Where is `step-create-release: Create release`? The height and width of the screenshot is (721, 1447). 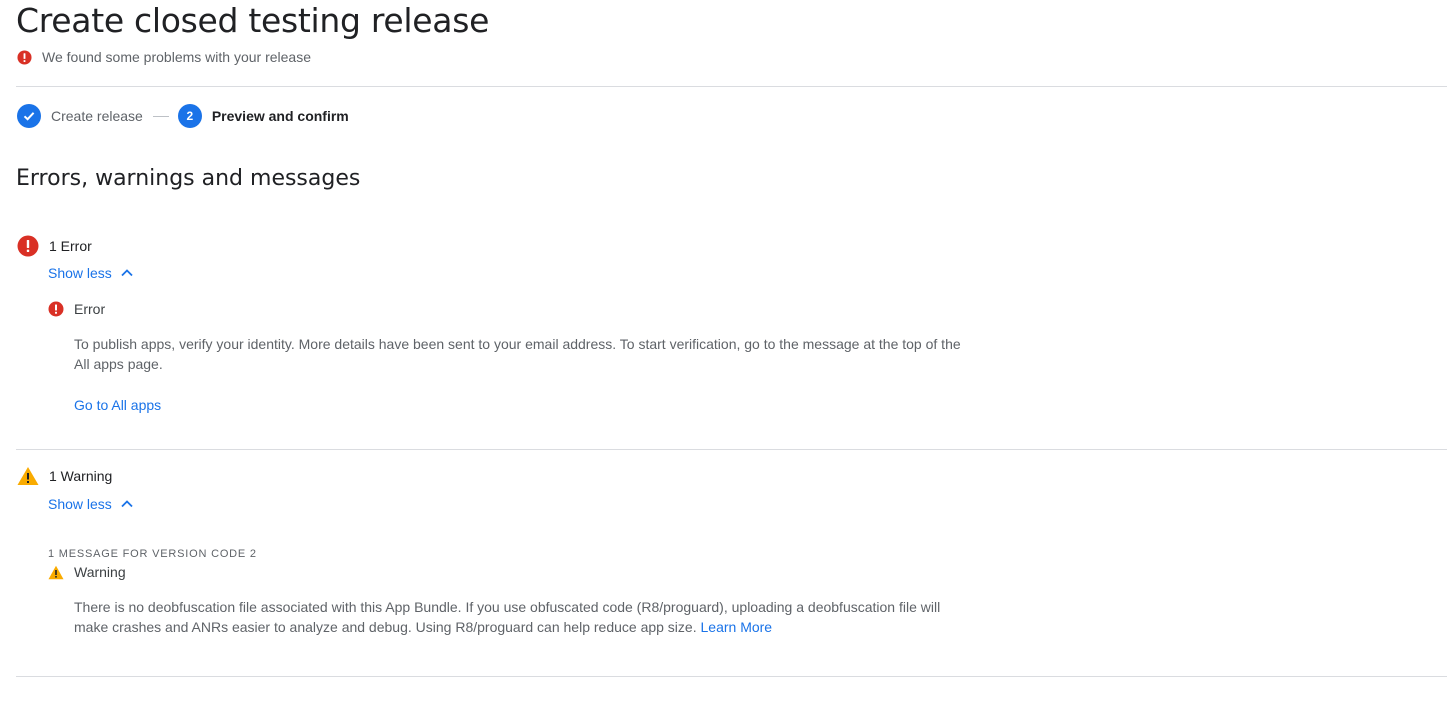
step-create-release: Create release is located at coordinates (80, 116).